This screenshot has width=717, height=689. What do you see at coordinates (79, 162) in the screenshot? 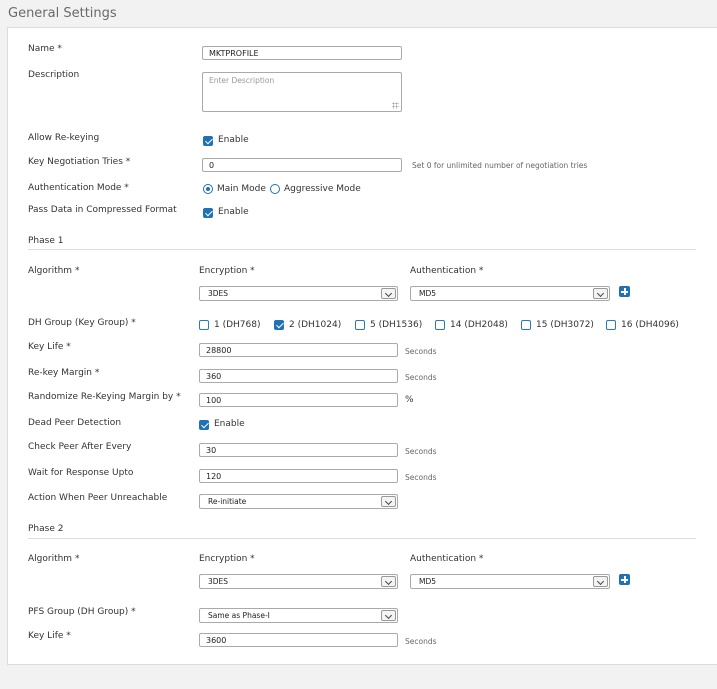
I see `key-negotiation-label: Key Negotiation Tries *` at bounding box center [79, 162].